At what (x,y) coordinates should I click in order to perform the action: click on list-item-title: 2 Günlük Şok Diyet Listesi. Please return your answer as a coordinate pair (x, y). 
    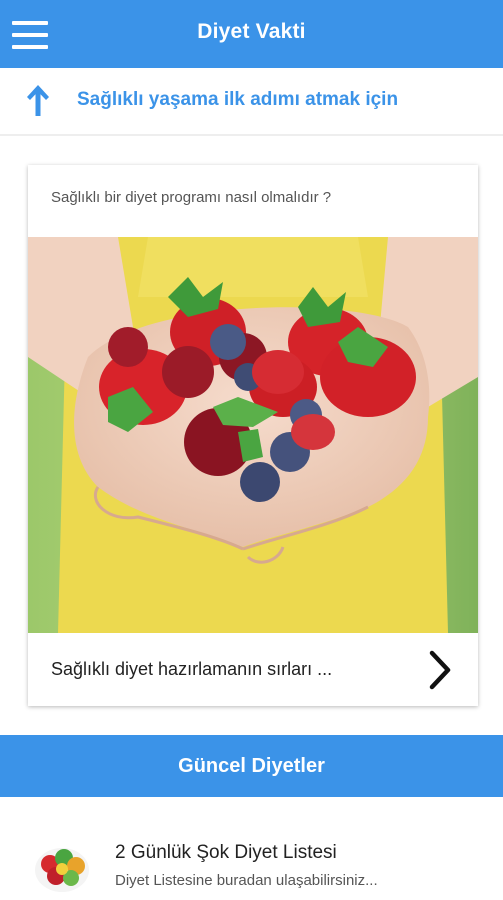
    Looking at the image, I should click on (226, 852).